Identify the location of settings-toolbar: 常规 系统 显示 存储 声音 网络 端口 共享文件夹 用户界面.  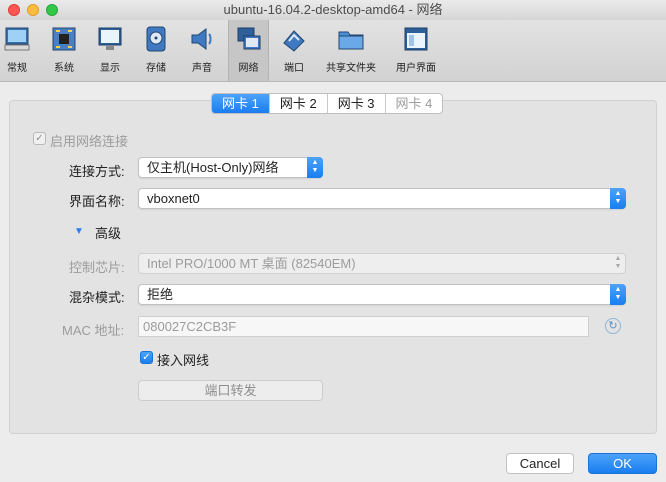
(333, 51).